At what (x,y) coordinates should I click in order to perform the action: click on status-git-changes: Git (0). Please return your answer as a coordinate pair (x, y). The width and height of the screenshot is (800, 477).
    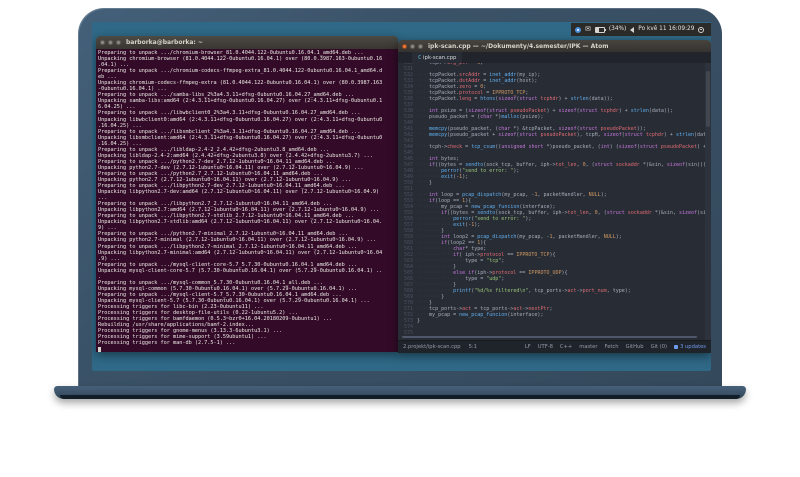
    Looking at the image, I should click on (659, 347).